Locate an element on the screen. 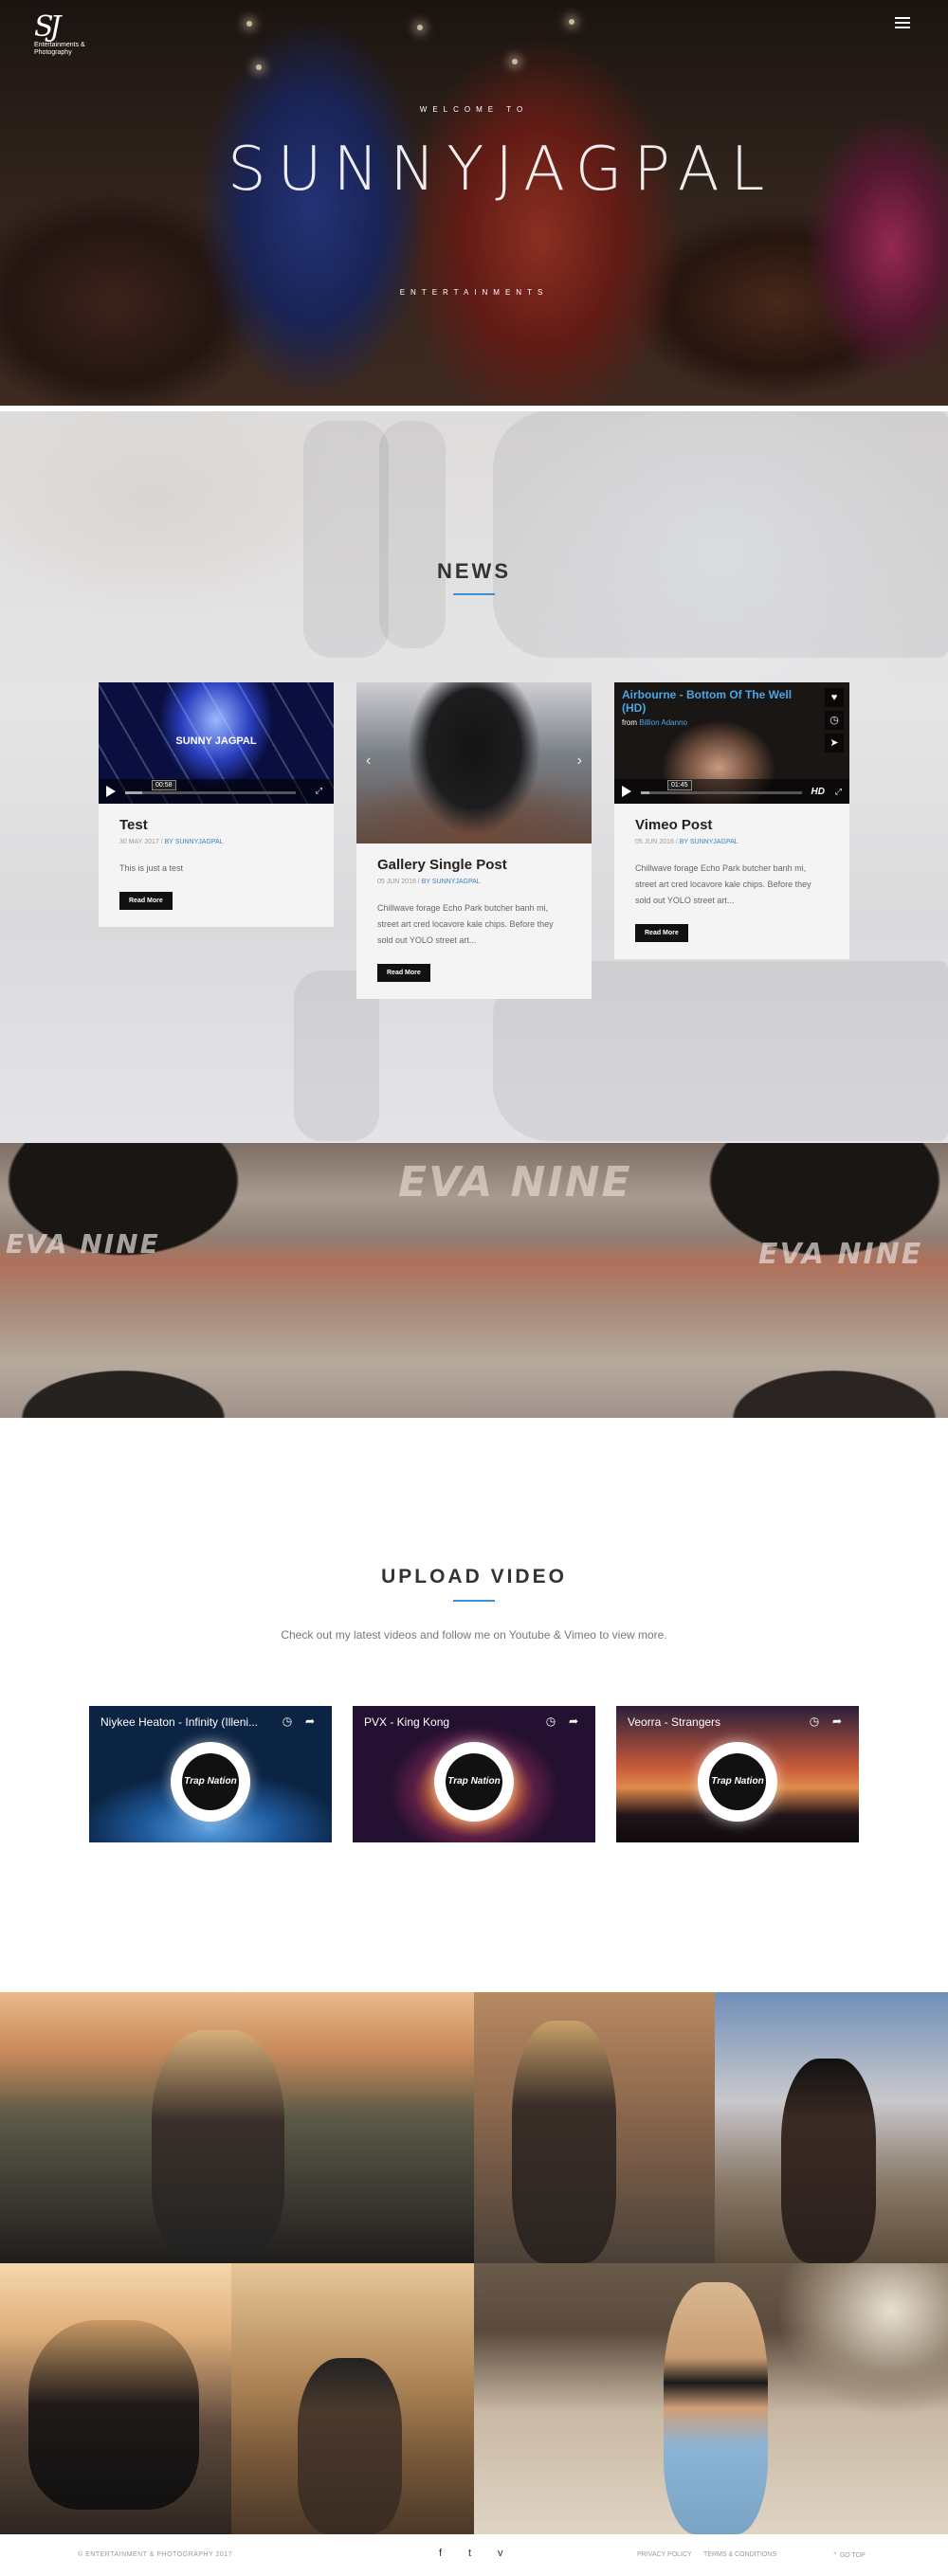 This screenshot has width=948, height=2576. youtube-video-thumbnail: Trap Nation Veorra - Strangers ◷ ➦ is located at coordinates (737, 1774).